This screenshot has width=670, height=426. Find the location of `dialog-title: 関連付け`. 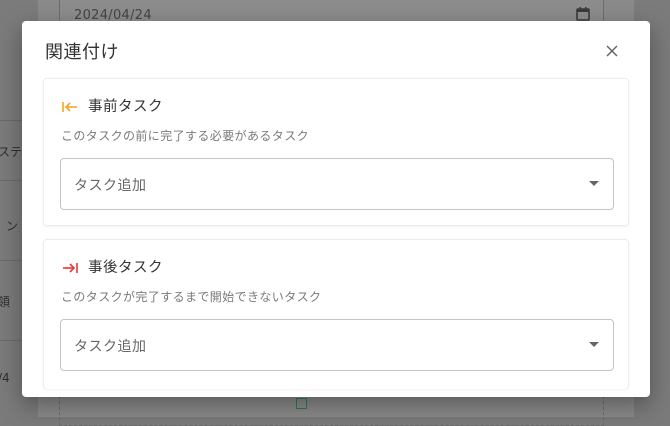

dialog-title: 関連付け is located at coordinates (82, 52).